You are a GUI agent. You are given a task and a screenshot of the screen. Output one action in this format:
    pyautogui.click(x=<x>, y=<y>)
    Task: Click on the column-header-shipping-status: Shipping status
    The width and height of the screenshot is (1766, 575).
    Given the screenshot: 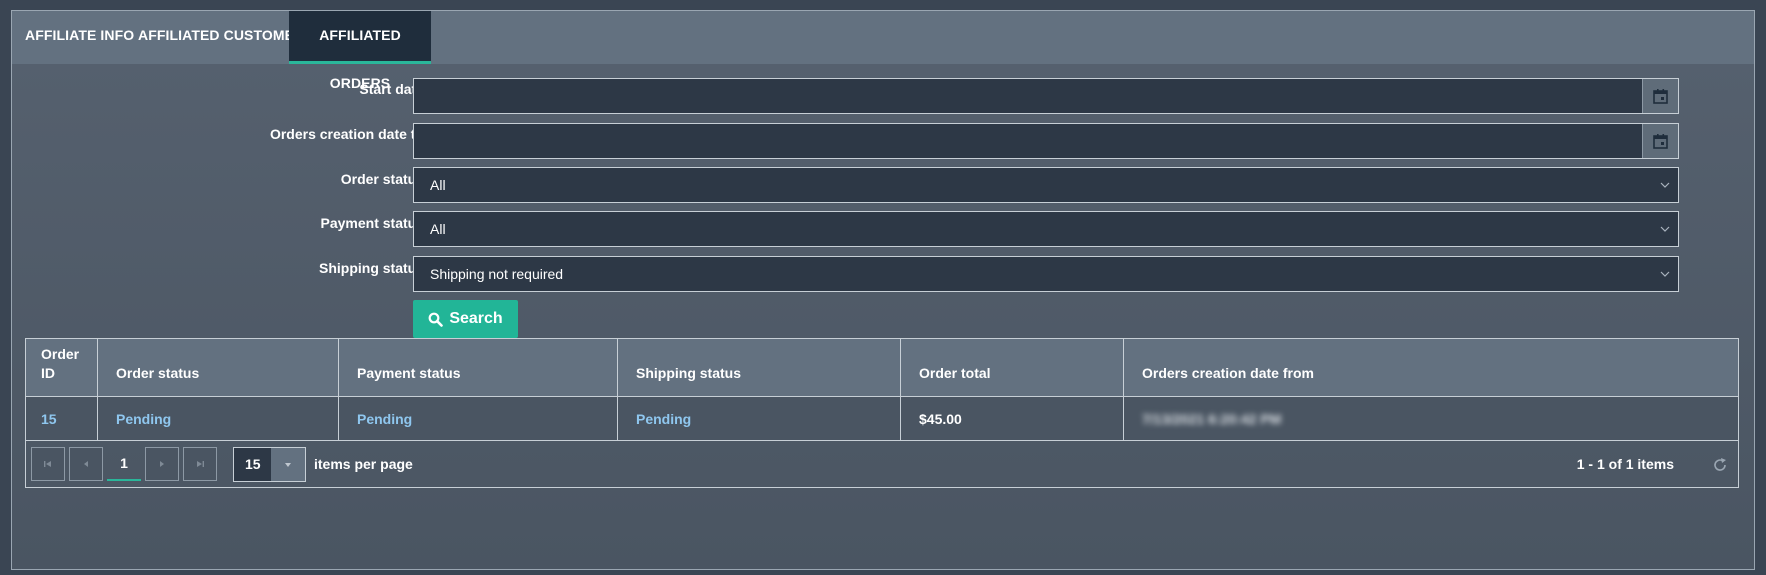 What is the action you would take?
    pyautogui.click(x=759, y=367)
    